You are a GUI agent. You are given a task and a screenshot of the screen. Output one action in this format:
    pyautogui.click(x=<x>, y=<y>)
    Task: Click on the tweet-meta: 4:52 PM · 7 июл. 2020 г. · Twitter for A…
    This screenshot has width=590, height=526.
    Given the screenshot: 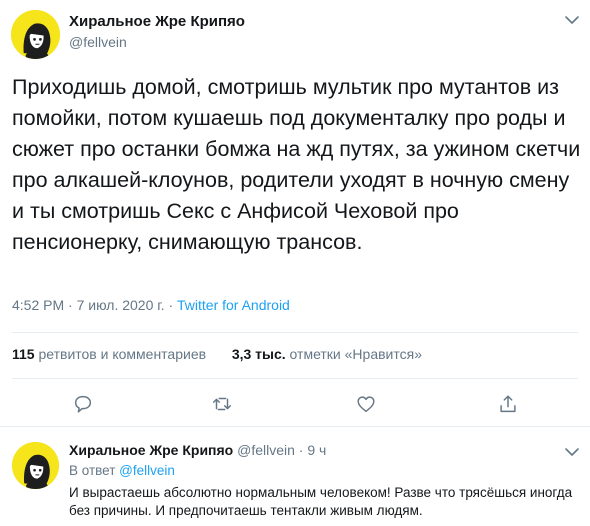 What is the action you would take?
    pyautogui.click(x=151, y=305)
    